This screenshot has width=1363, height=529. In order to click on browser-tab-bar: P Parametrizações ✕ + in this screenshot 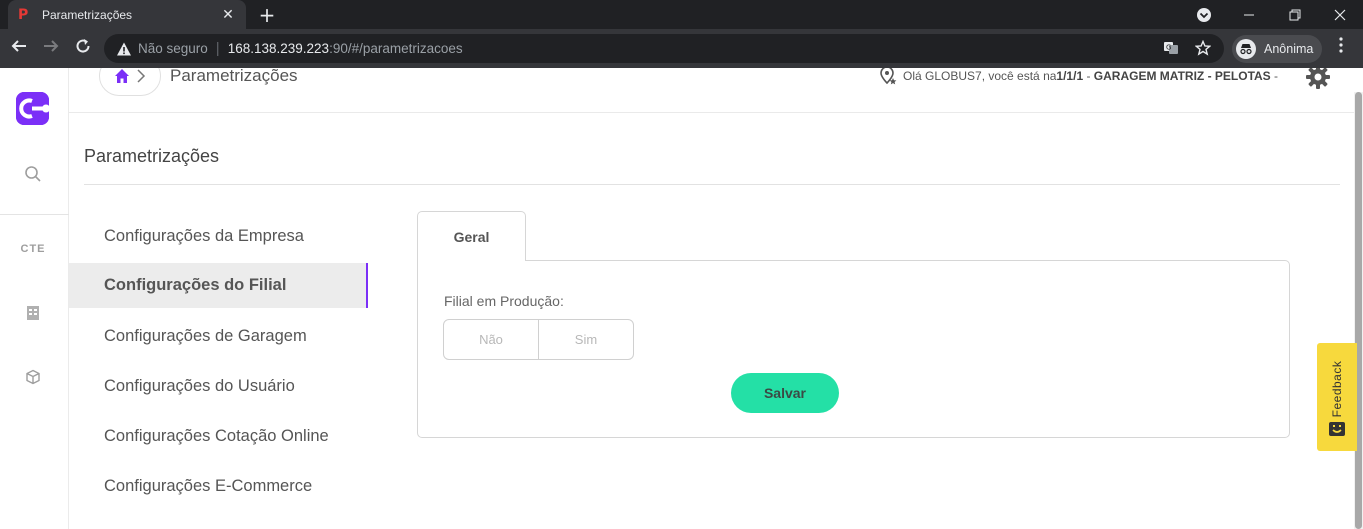, I will do `click(681, 14)`.